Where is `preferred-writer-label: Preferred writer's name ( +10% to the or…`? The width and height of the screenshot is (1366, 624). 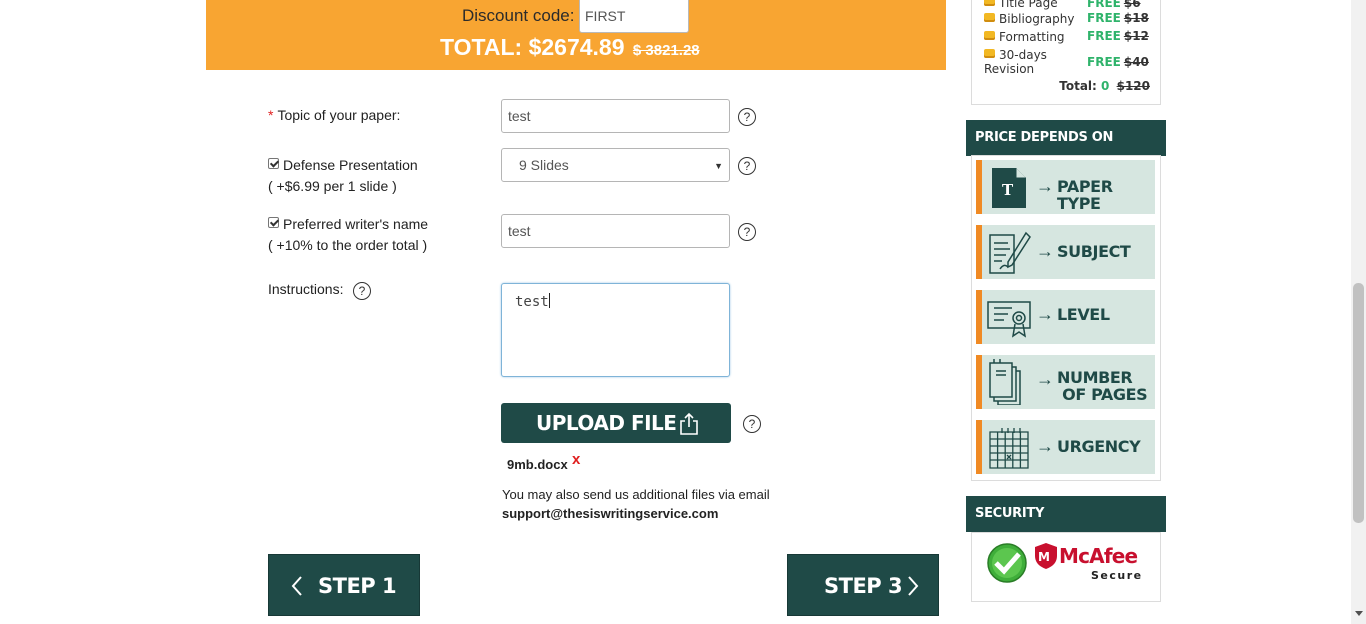
preferred-writer-label: Preferred writer's name ( +10% to the or… is located at coordinates (348, 234).